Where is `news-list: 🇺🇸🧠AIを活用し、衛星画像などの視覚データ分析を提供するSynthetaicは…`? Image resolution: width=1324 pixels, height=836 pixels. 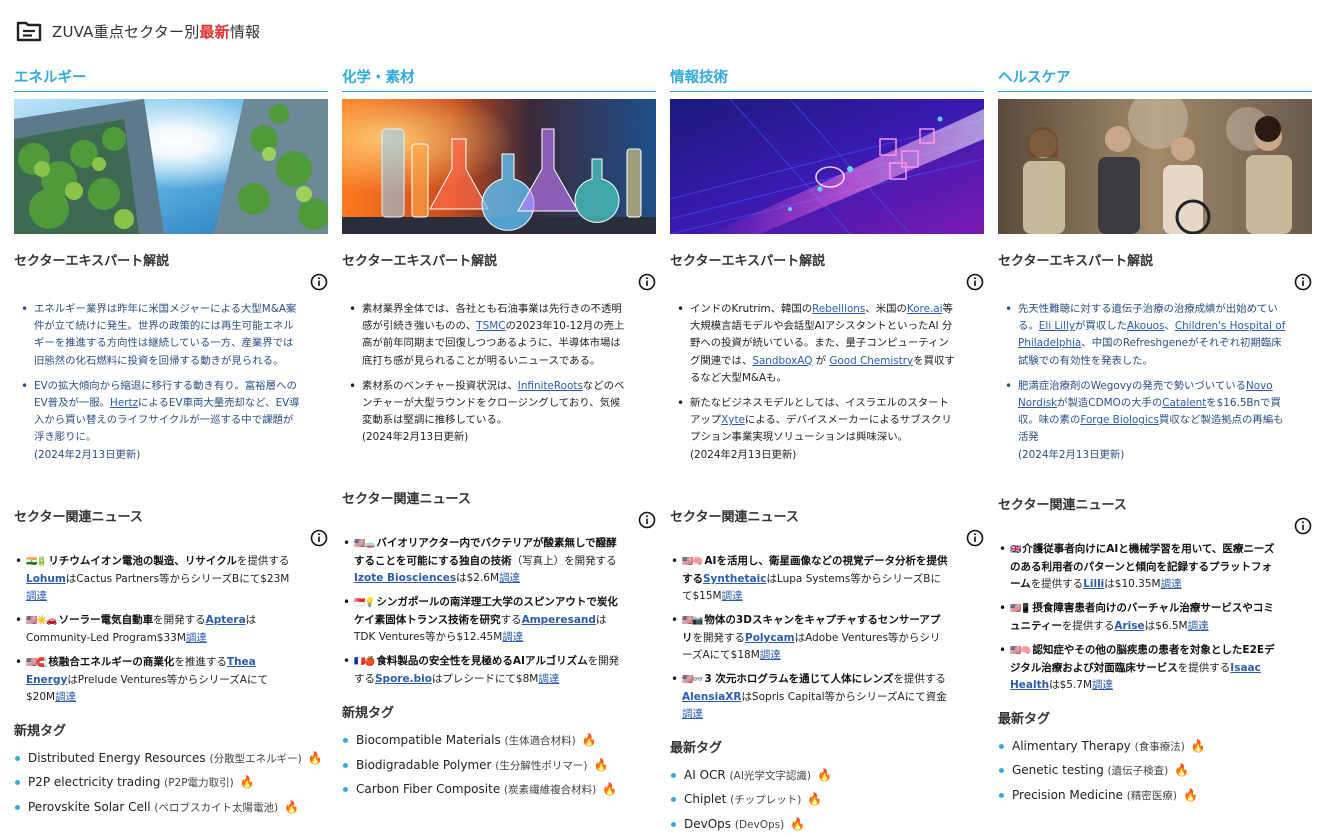
news-list: 🇺🇸🧠AIを活用し、衛星画像などの視覚データ分析を提供するSynthetaicは… is located at coordinates (809, 638).